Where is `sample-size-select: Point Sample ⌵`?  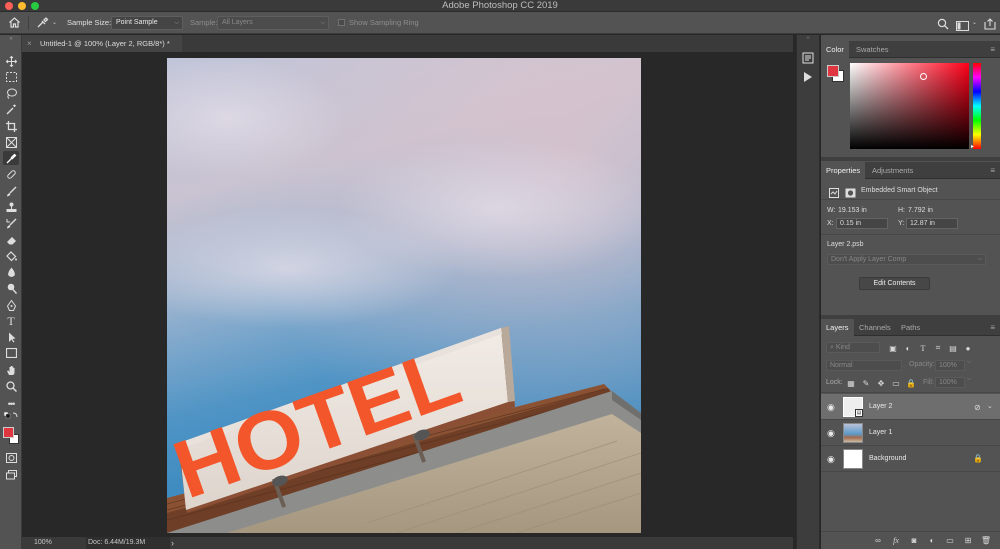
sample-size-select: Point Sample ⌵ is located at coordinates (147, 23).